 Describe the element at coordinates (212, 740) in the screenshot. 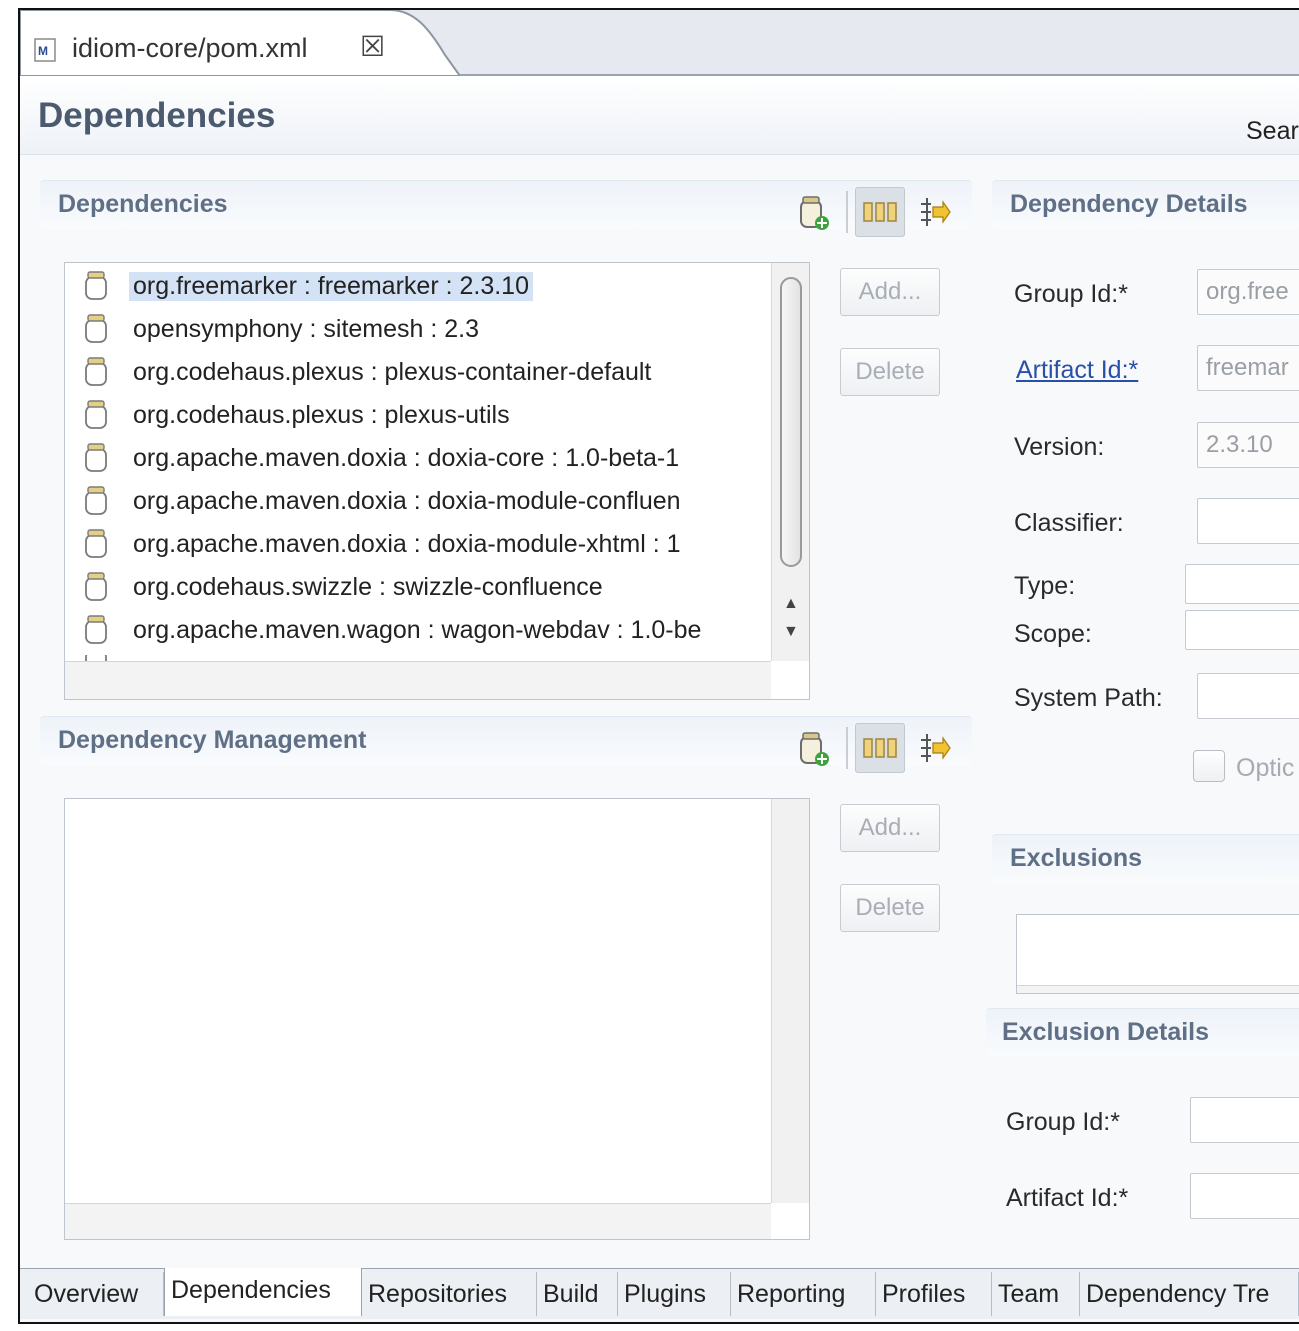

I see `dependency-management-section-title: Dependency Management` at that location.